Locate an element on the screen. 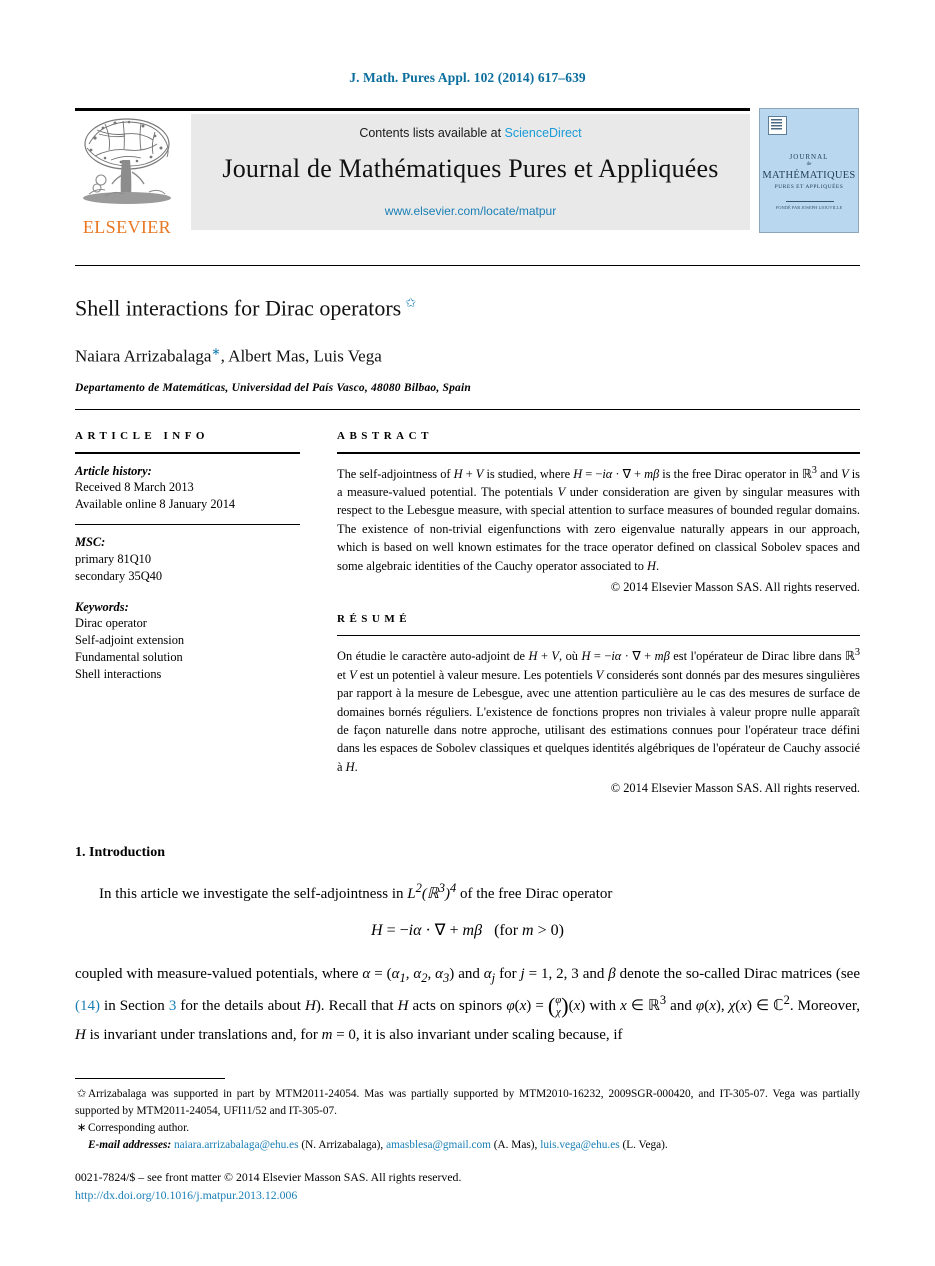  msc-primary: primary 81Q10 is located at coordinates (113, 559).